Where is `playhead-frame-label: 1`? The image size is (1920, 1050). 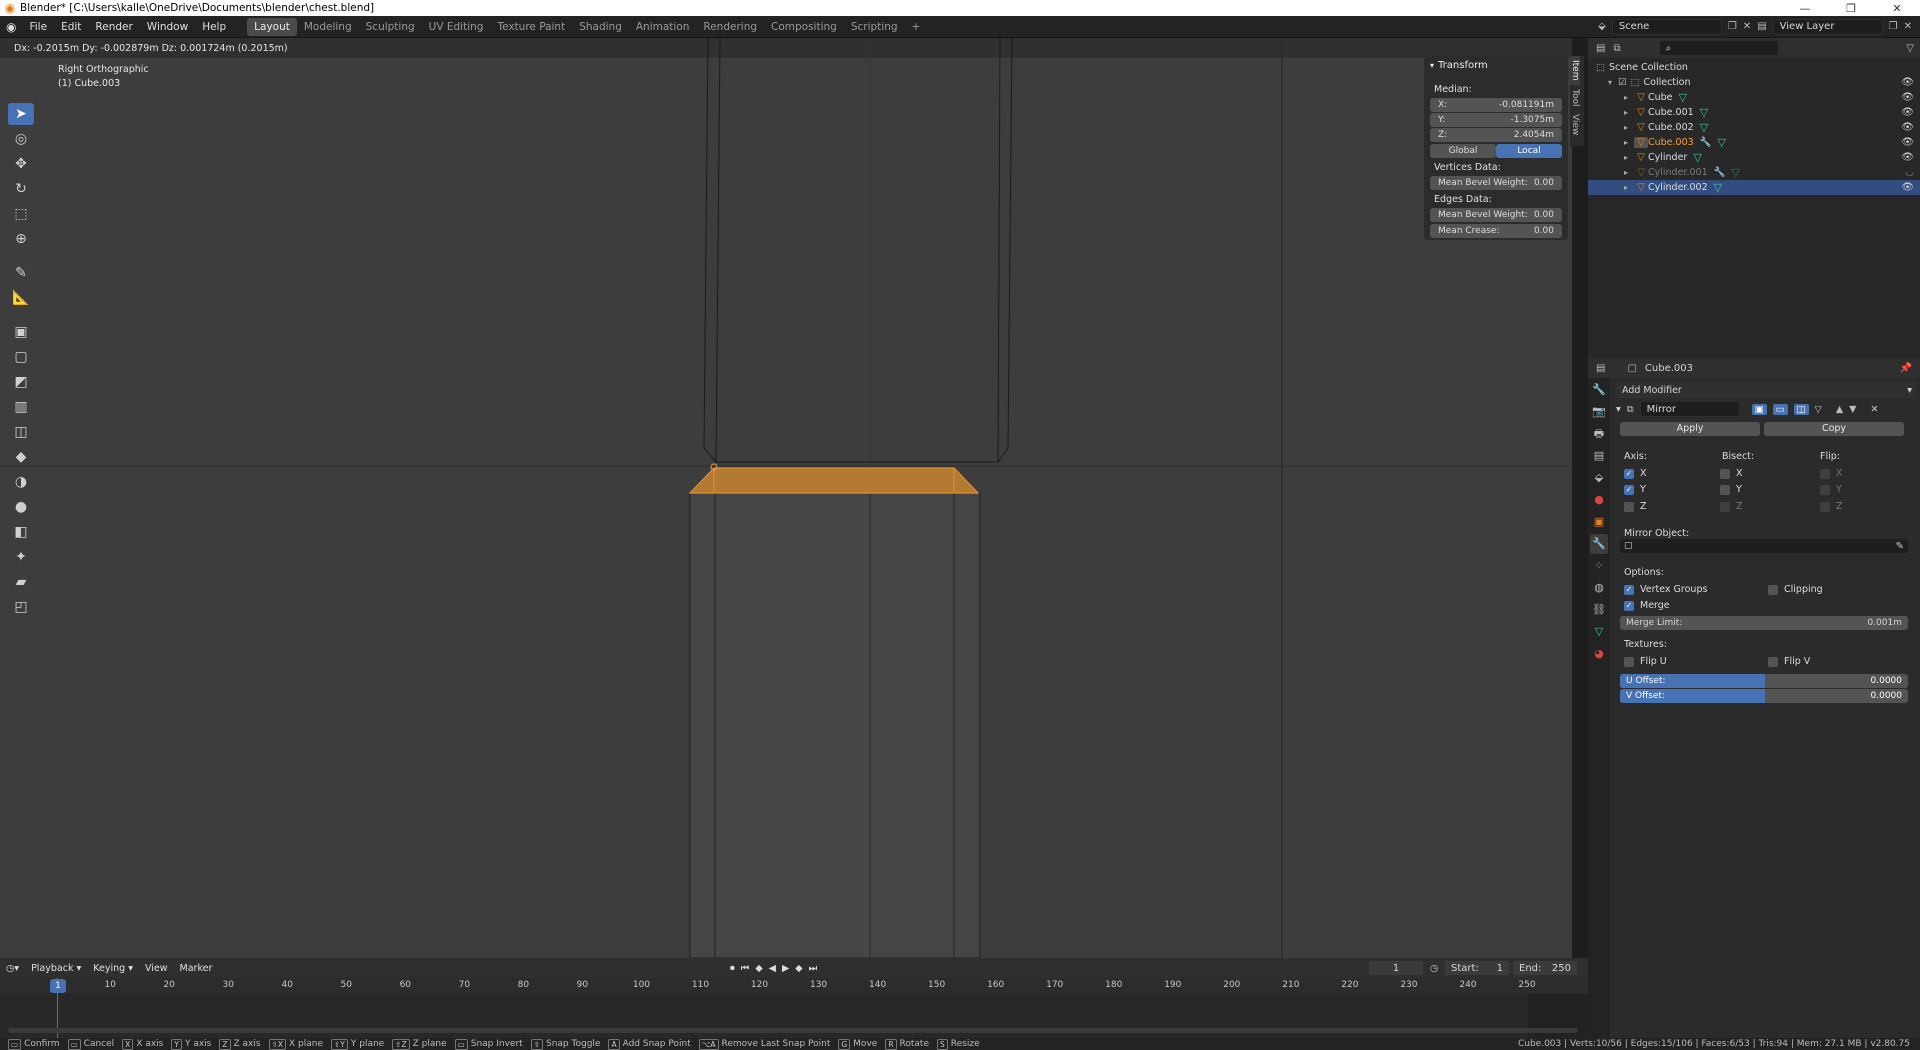
playhead-frame-label: 1 is located at coordinates (58, 986).